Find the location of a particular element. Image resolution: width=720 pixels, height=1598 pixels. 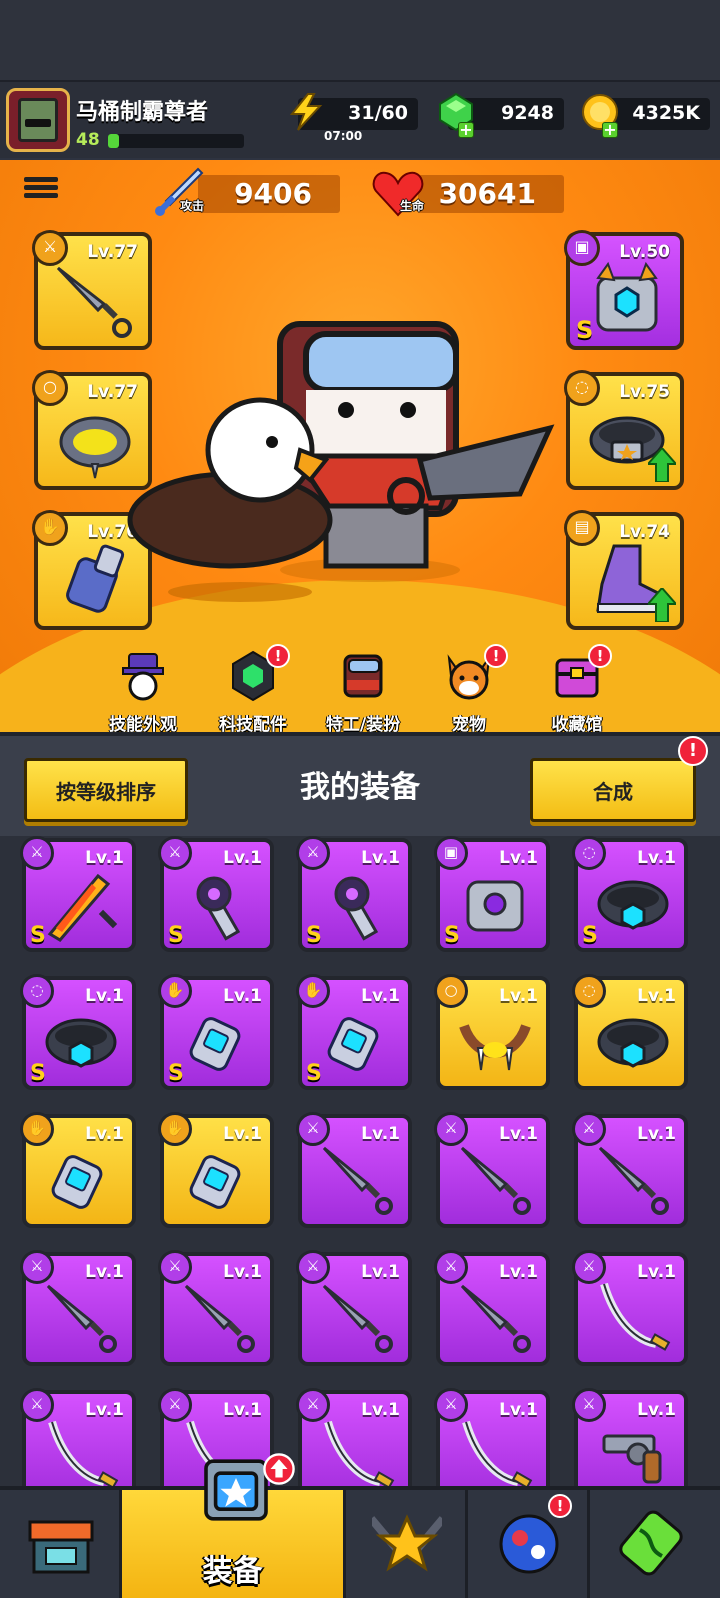

gem-plus-icon: + is located at coordinates (466, 130).